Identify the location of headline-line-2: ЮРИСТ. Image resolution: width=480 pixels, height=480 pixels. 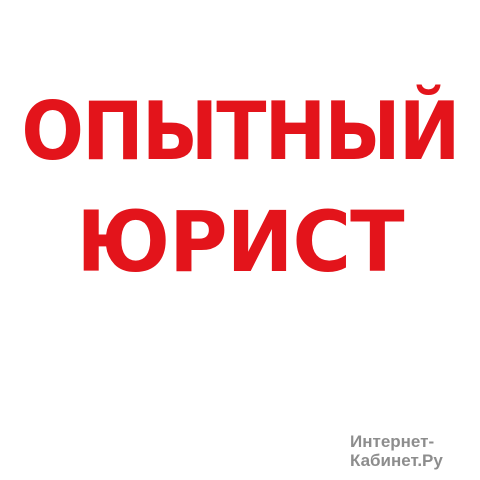
(240, 242).